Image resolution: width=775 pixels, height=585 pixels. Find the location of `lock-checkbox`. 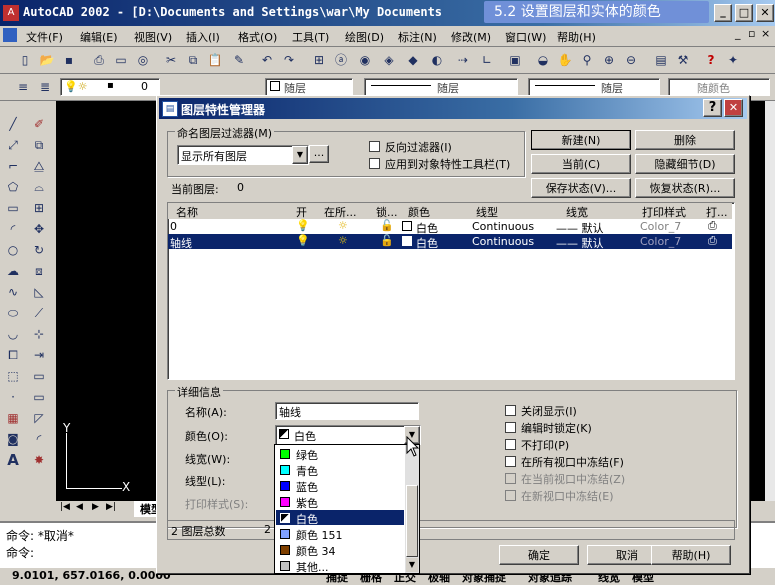

lock-checkbox is located at coordinates (510, 427).